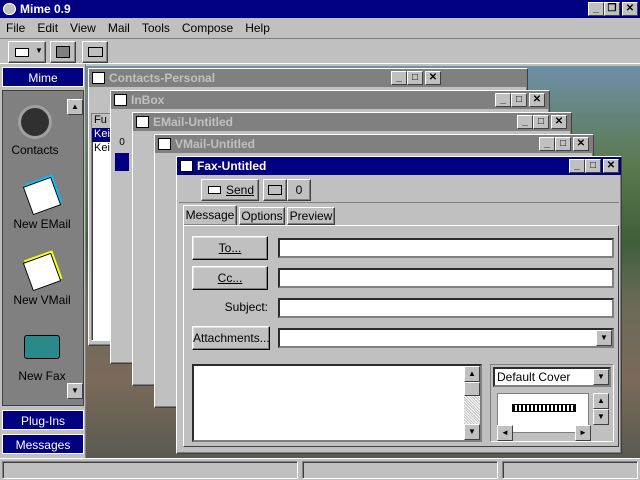  I want to click on sidebar-item-label: New EMail, so click(42, 224).